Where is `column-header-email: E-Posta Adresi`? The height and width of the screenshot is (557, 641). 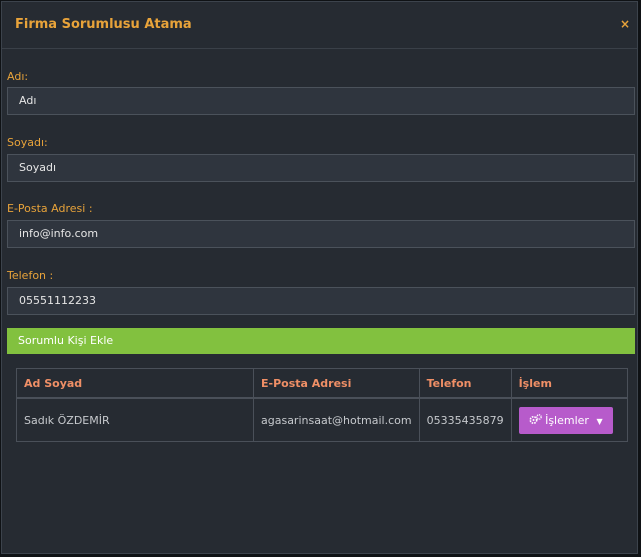 column-header-email: E-Posta Adresi is located at coordinates (336, 383).